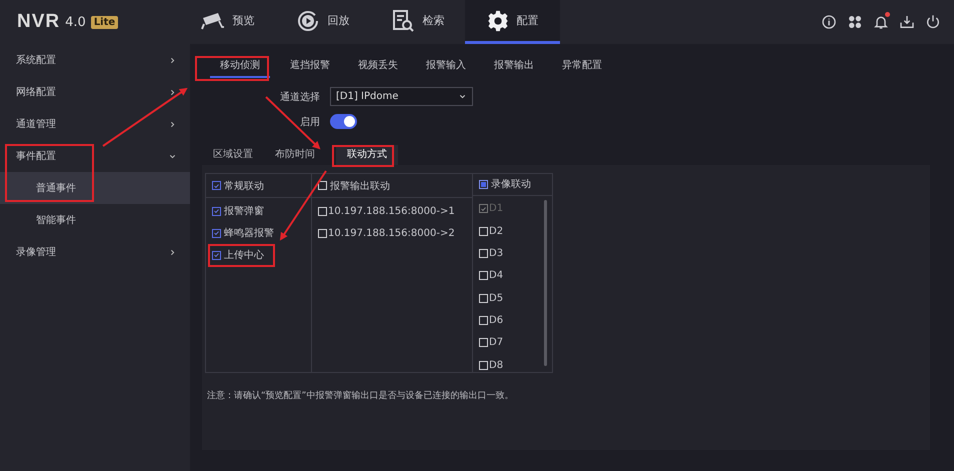  I want to click on search-document-icon, so click(402, 20).